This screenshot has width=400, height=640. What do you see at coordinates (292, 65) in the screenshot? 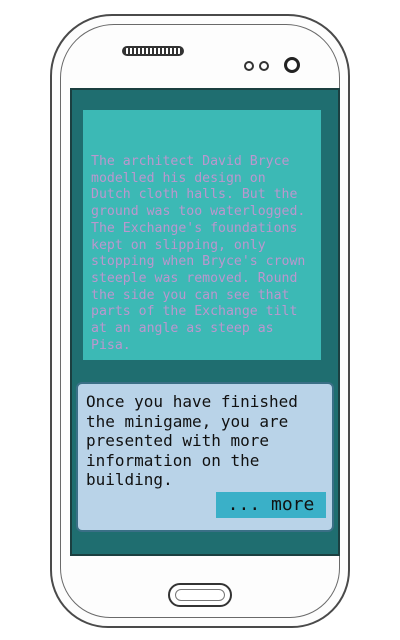
I see `front-camera-icon` at bounding box center [292, 65].